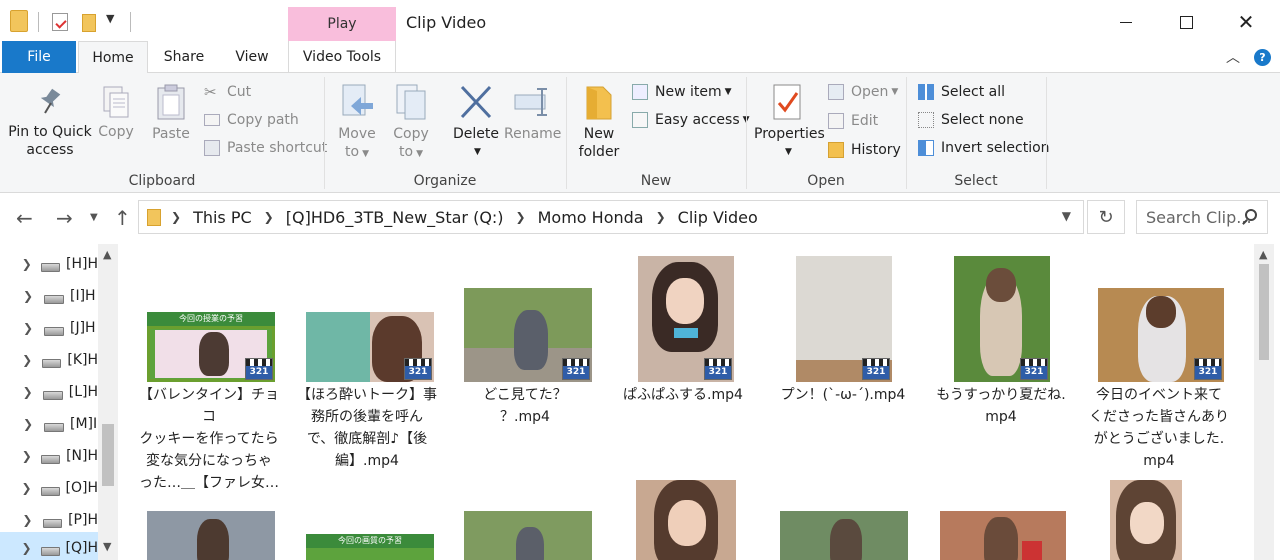 The width and height of the screenshot is (1280, 560). Describe the element at coordinates (682, 92) in the screenshot. I see `new-item-button: New item ▼` at that location.